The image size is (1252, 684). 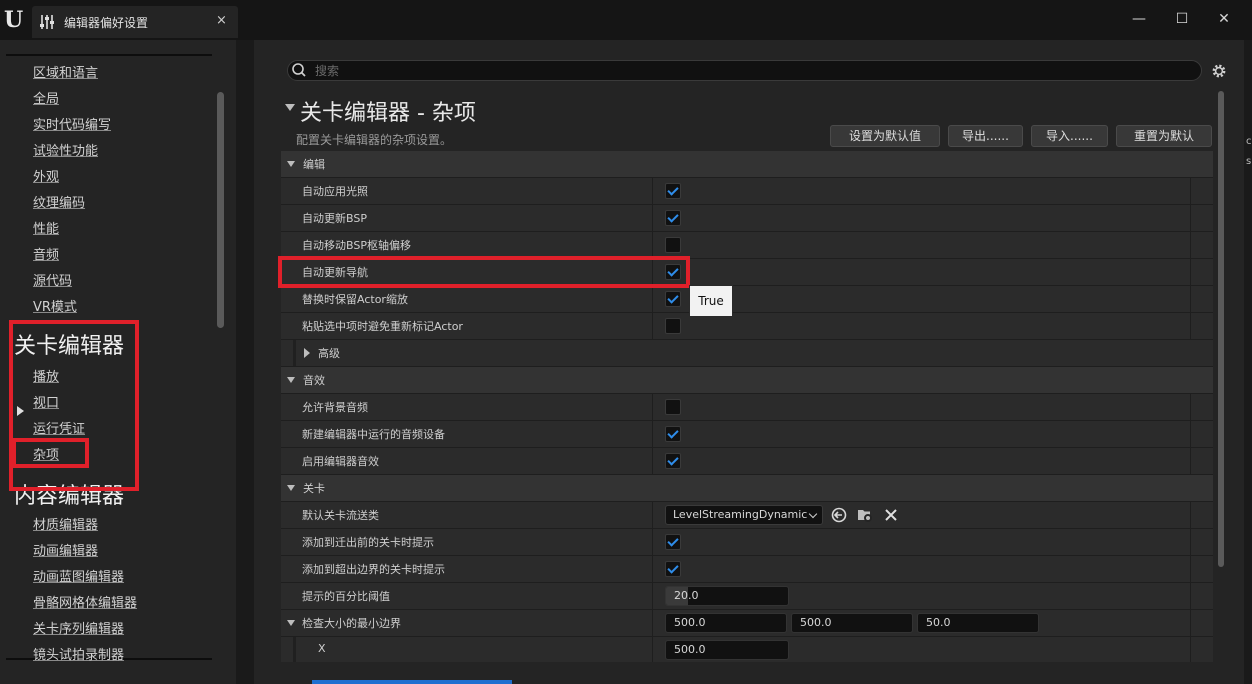 What do you see at coordinates (388, 113) in the screenshot?
I see `page-title: 关卡编辑器 - 杂项` at bounding box center [388, 113].